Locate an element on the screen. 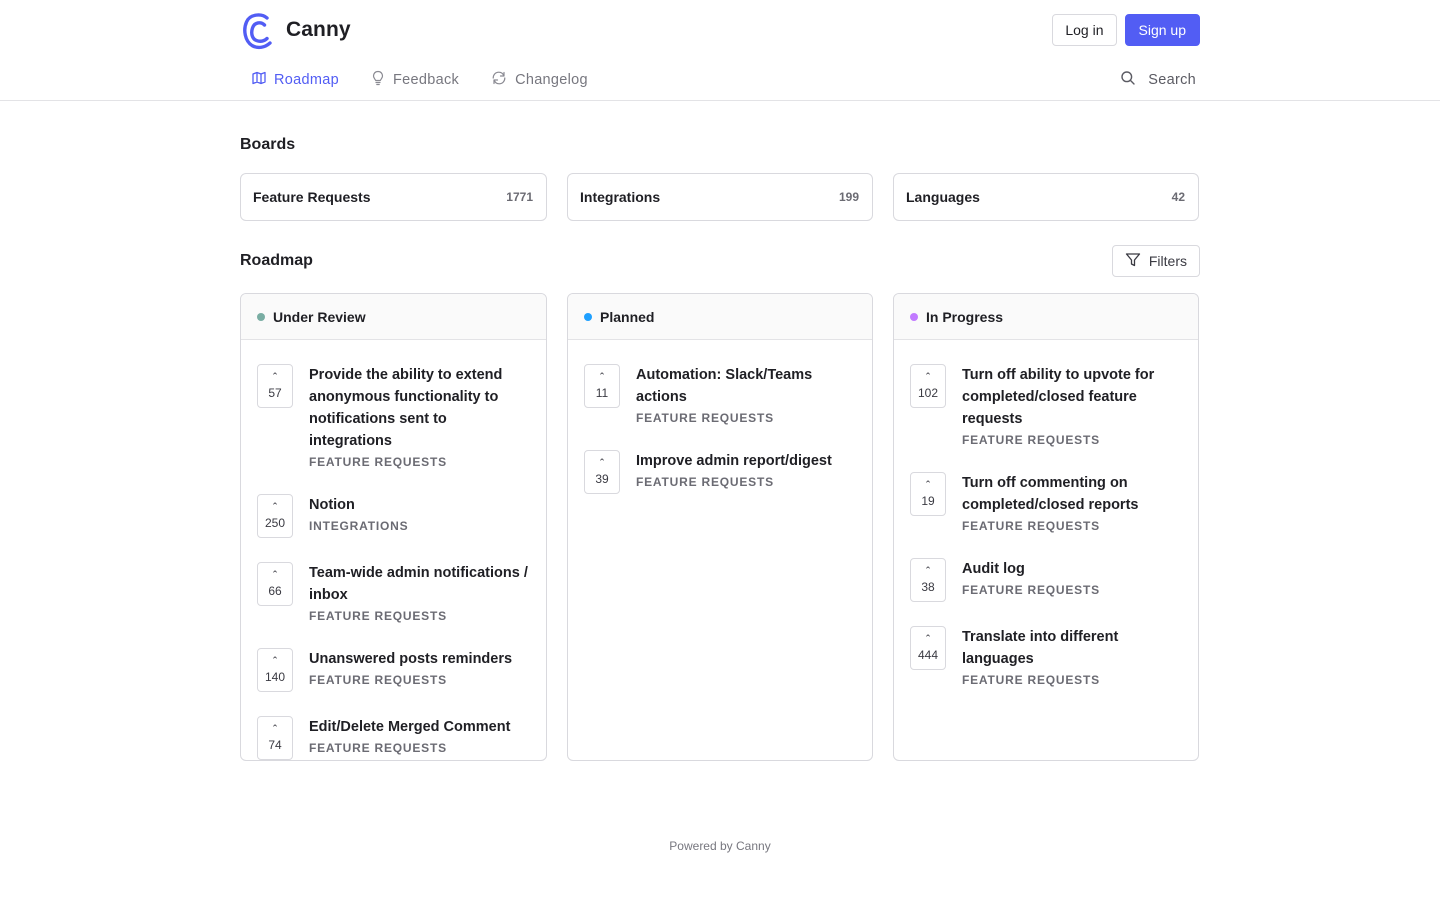  board-card-languages: Languages 42 is located at coordinates (1046, 197).